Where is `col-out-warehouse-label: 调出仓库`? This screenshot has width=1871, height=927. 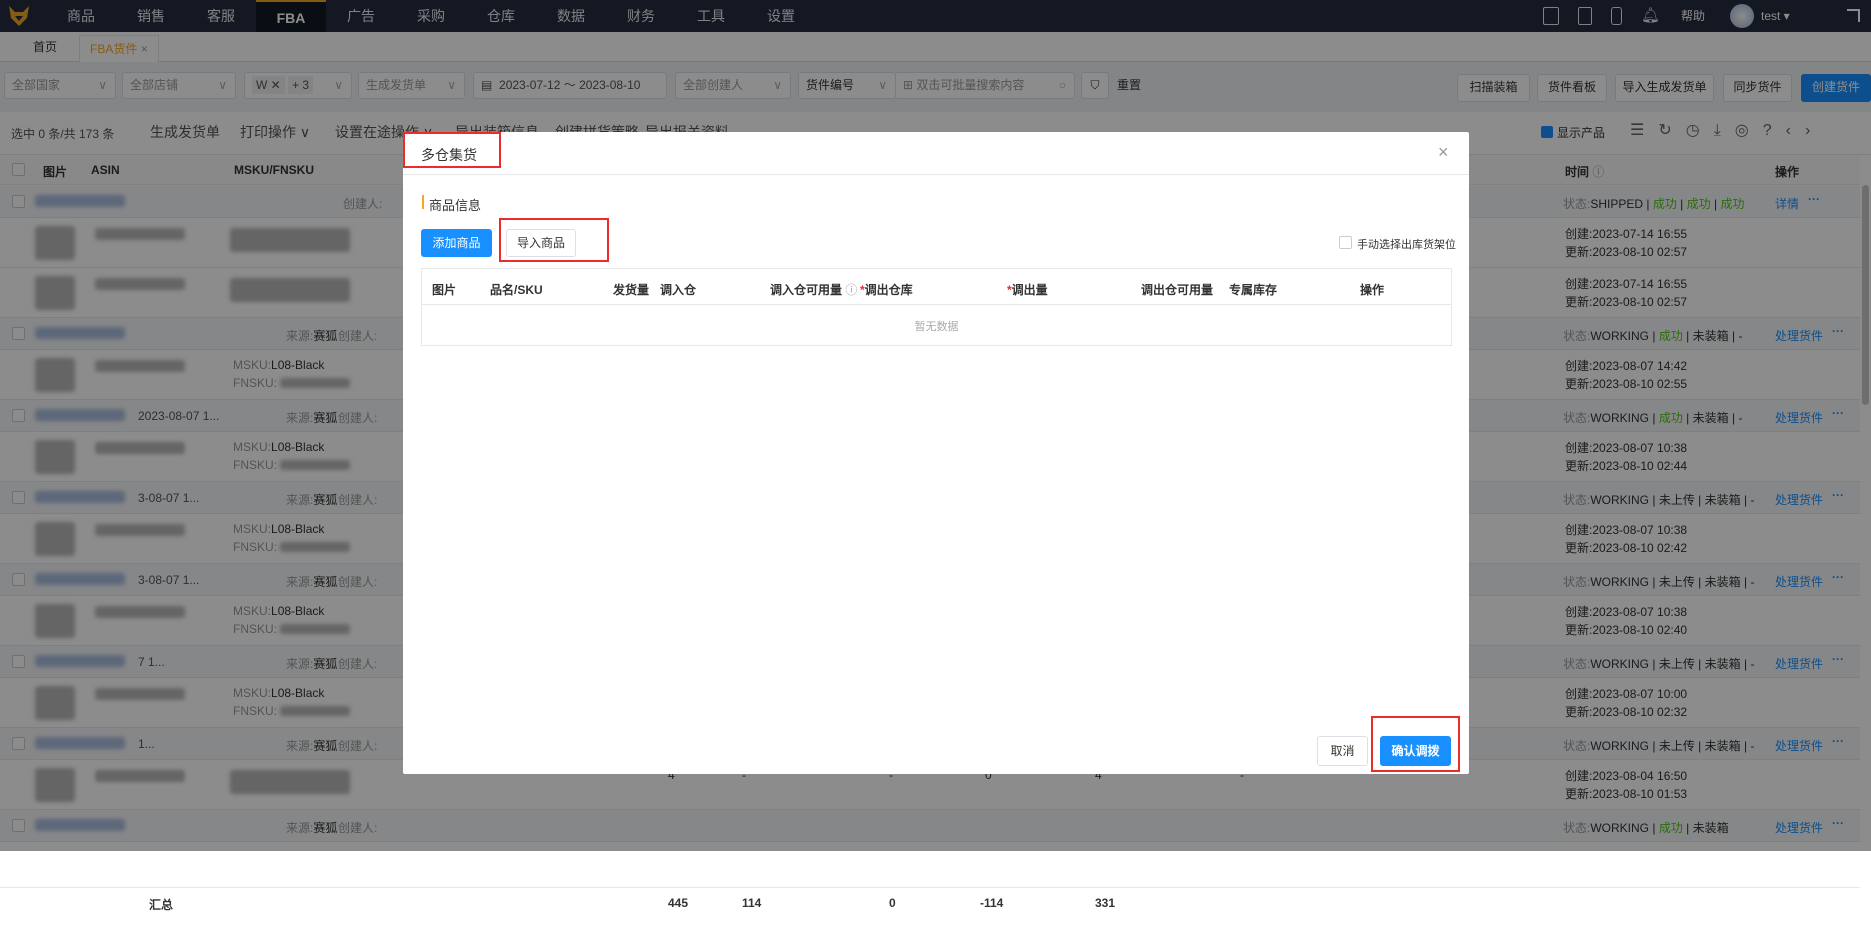 col-out-warehouse-label: 调出仓库 is located at coordinates (888, 290).